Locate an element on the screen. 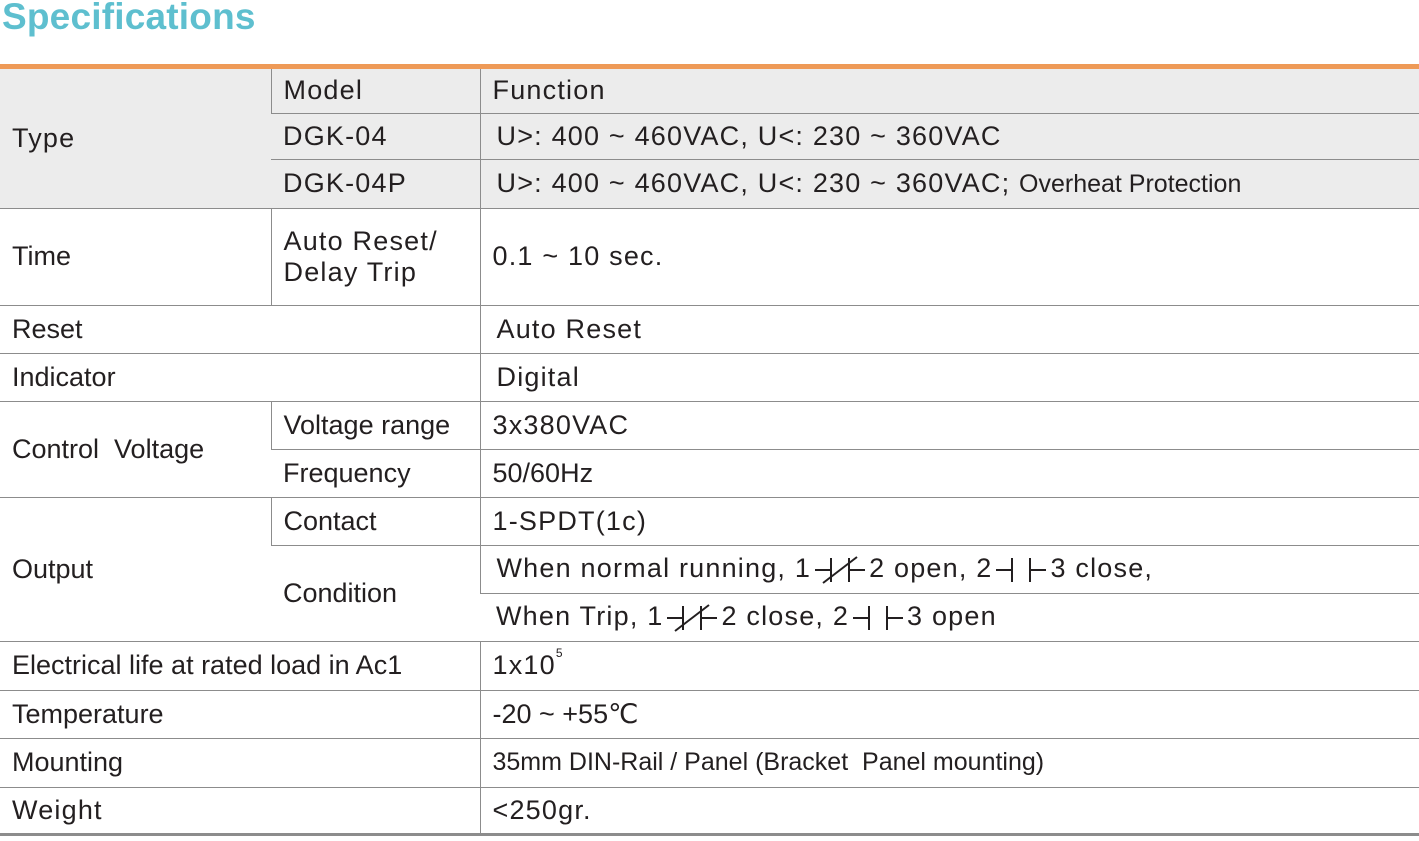 This screenshot has height=841, width=1419. condition-text: 3 open is located at coordinates (952, 616).